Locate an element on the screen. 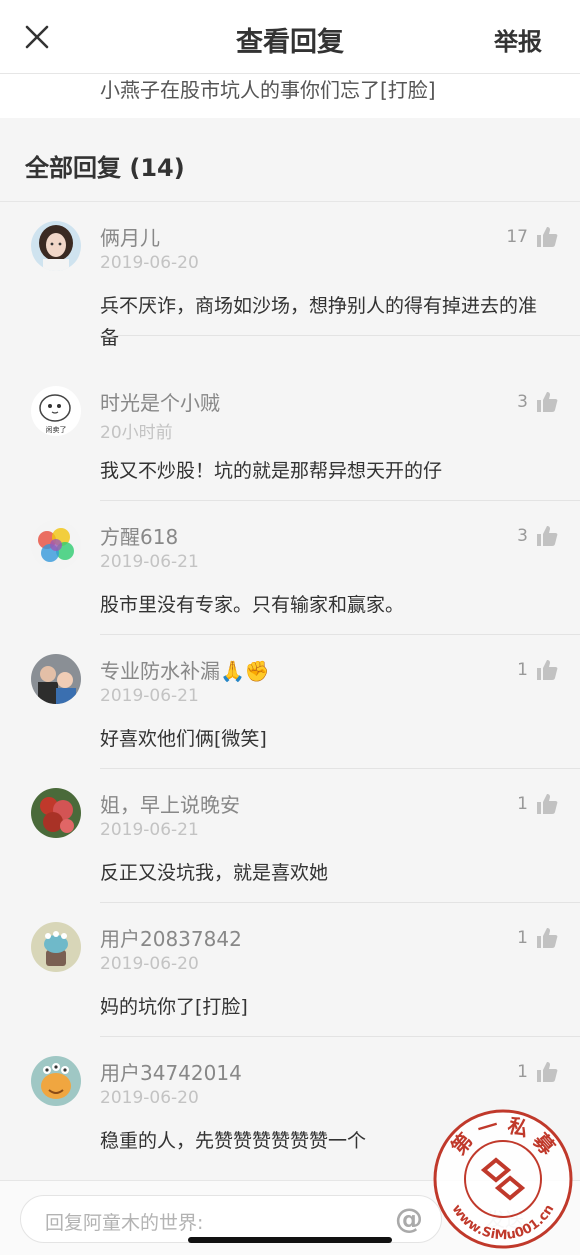  reply-author: 方醒618 is located at coordinates (139, 535).